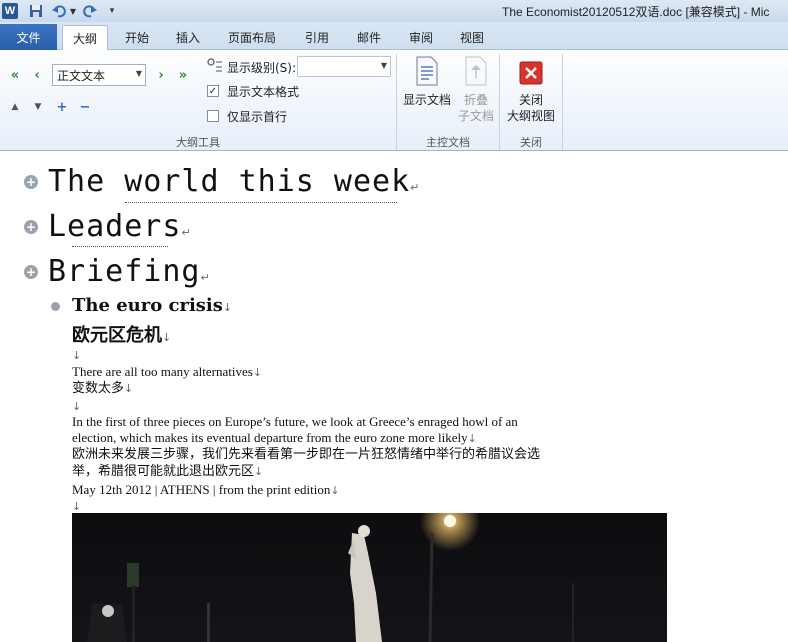  I want to click on tab-insert: 插入, so click(188, 37).